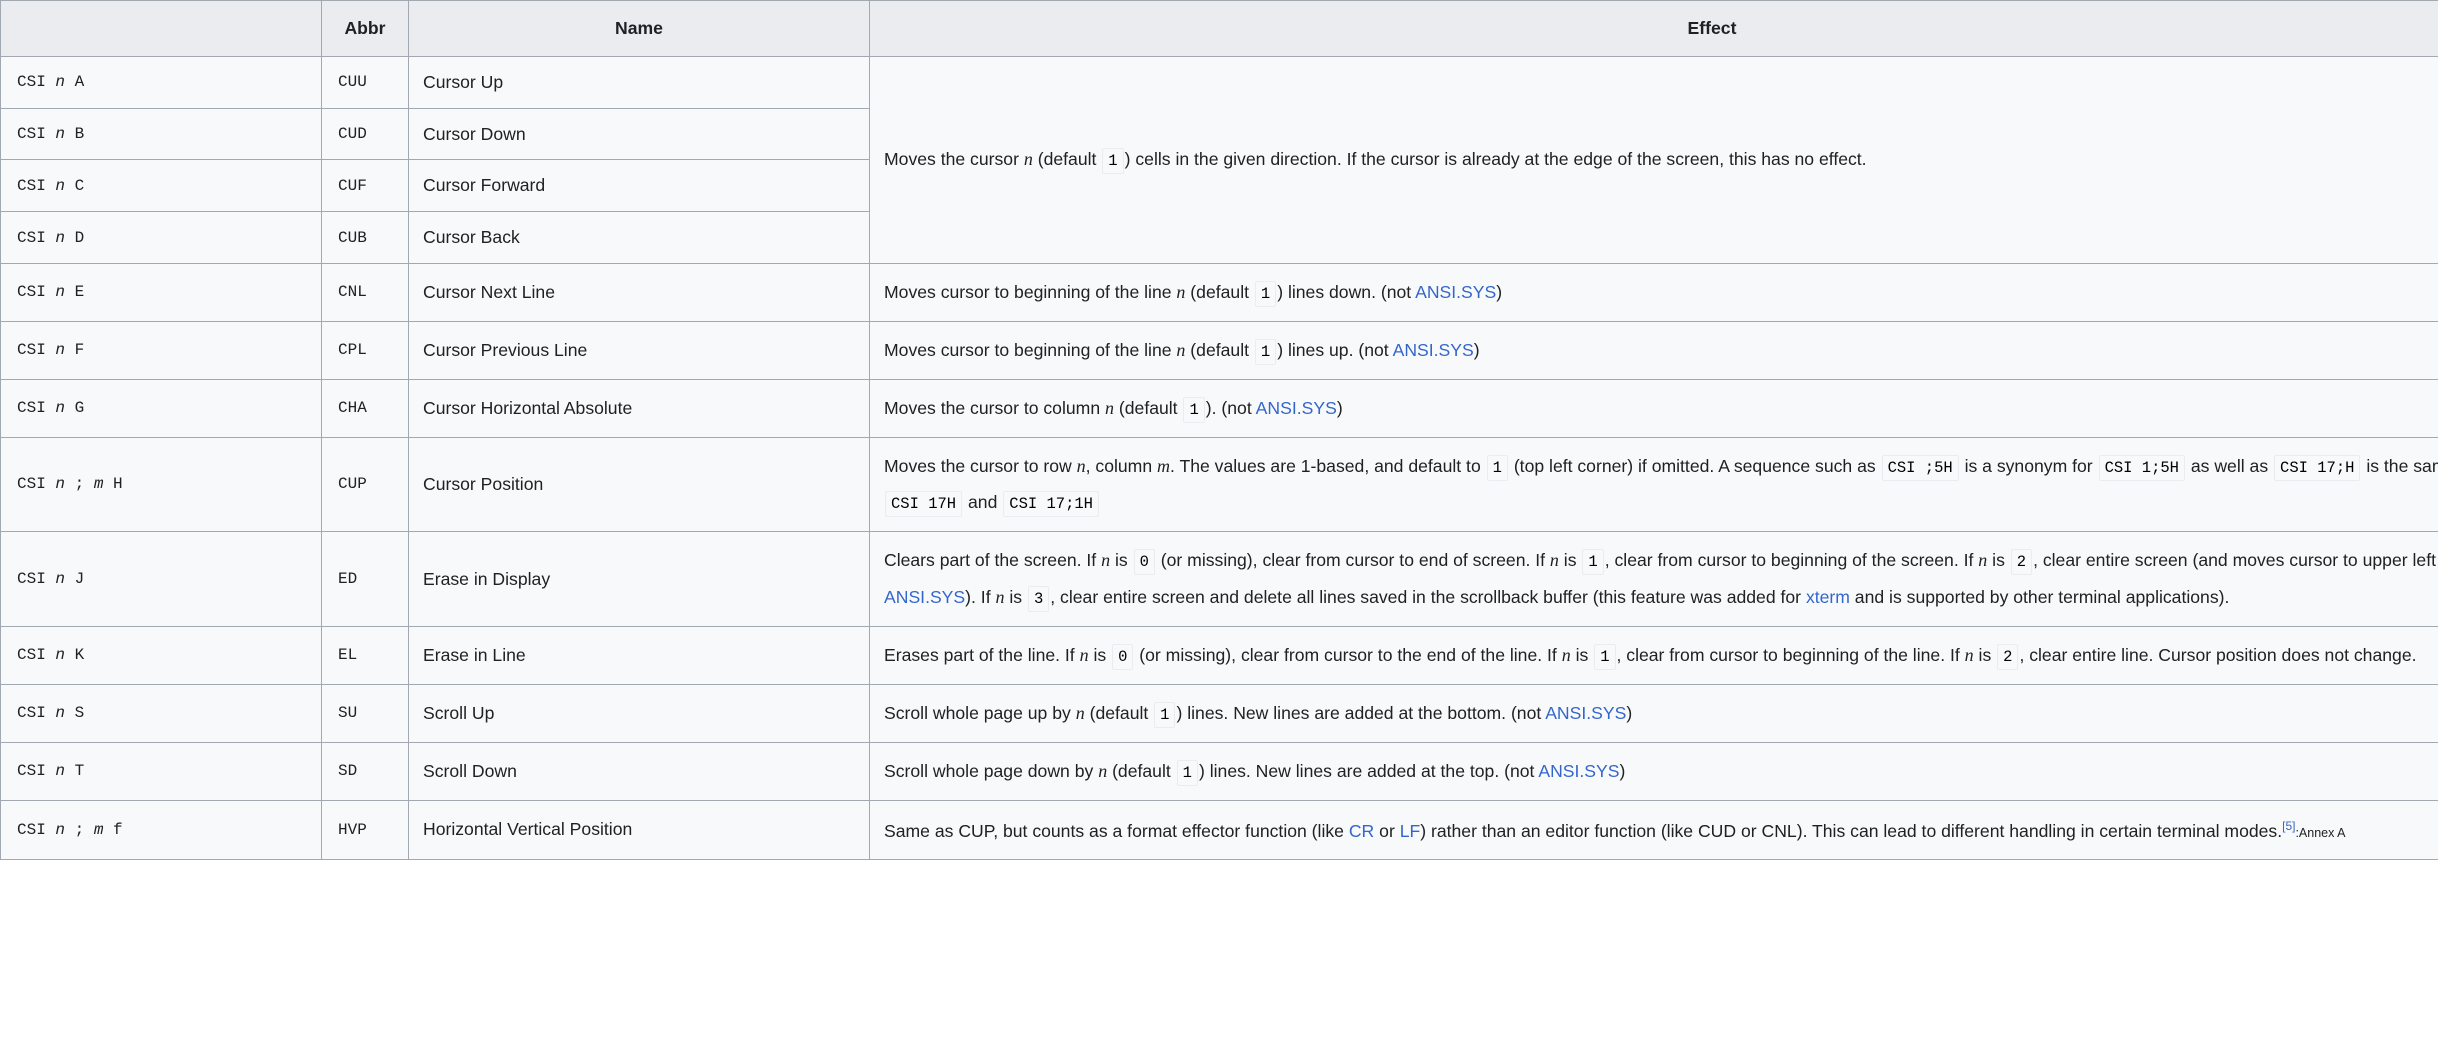  I want to click on column-header-sequence, so click(161, 28).